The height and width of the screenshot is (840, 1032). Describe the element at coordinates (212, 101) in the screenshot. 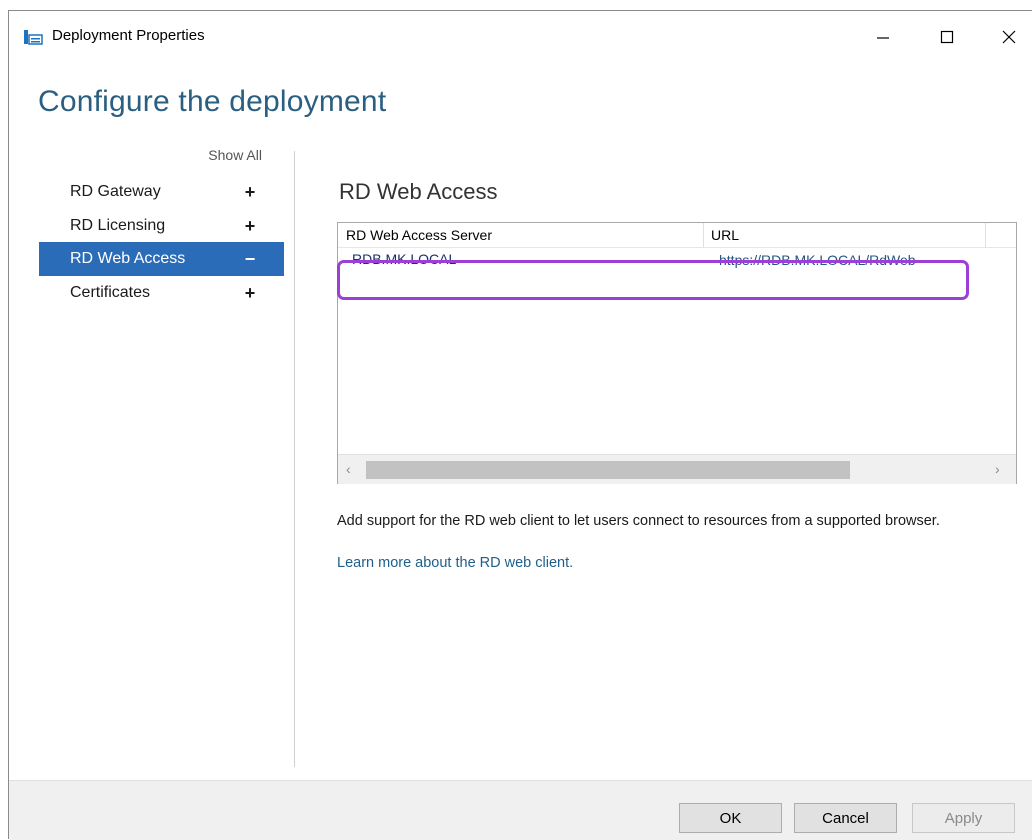

I see `page-title: Configure the deployment` at that location.